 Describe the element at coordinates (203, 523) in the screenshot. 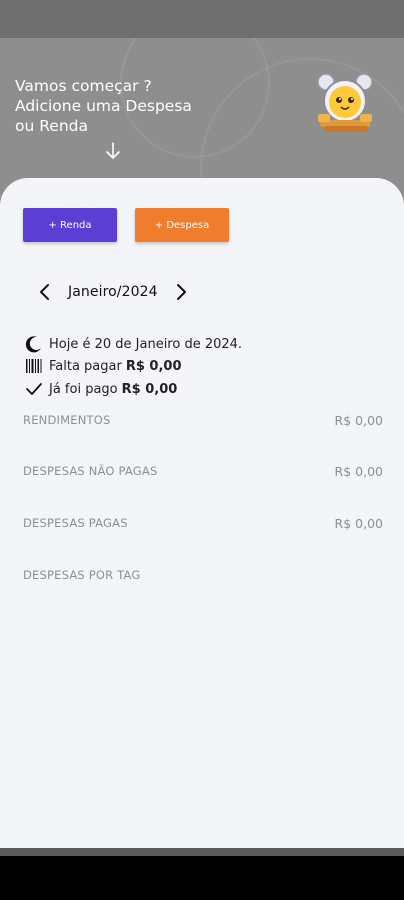

I see `section-despesas-pagas: DESPESAS PAGAS R$ 0,00` at that location.